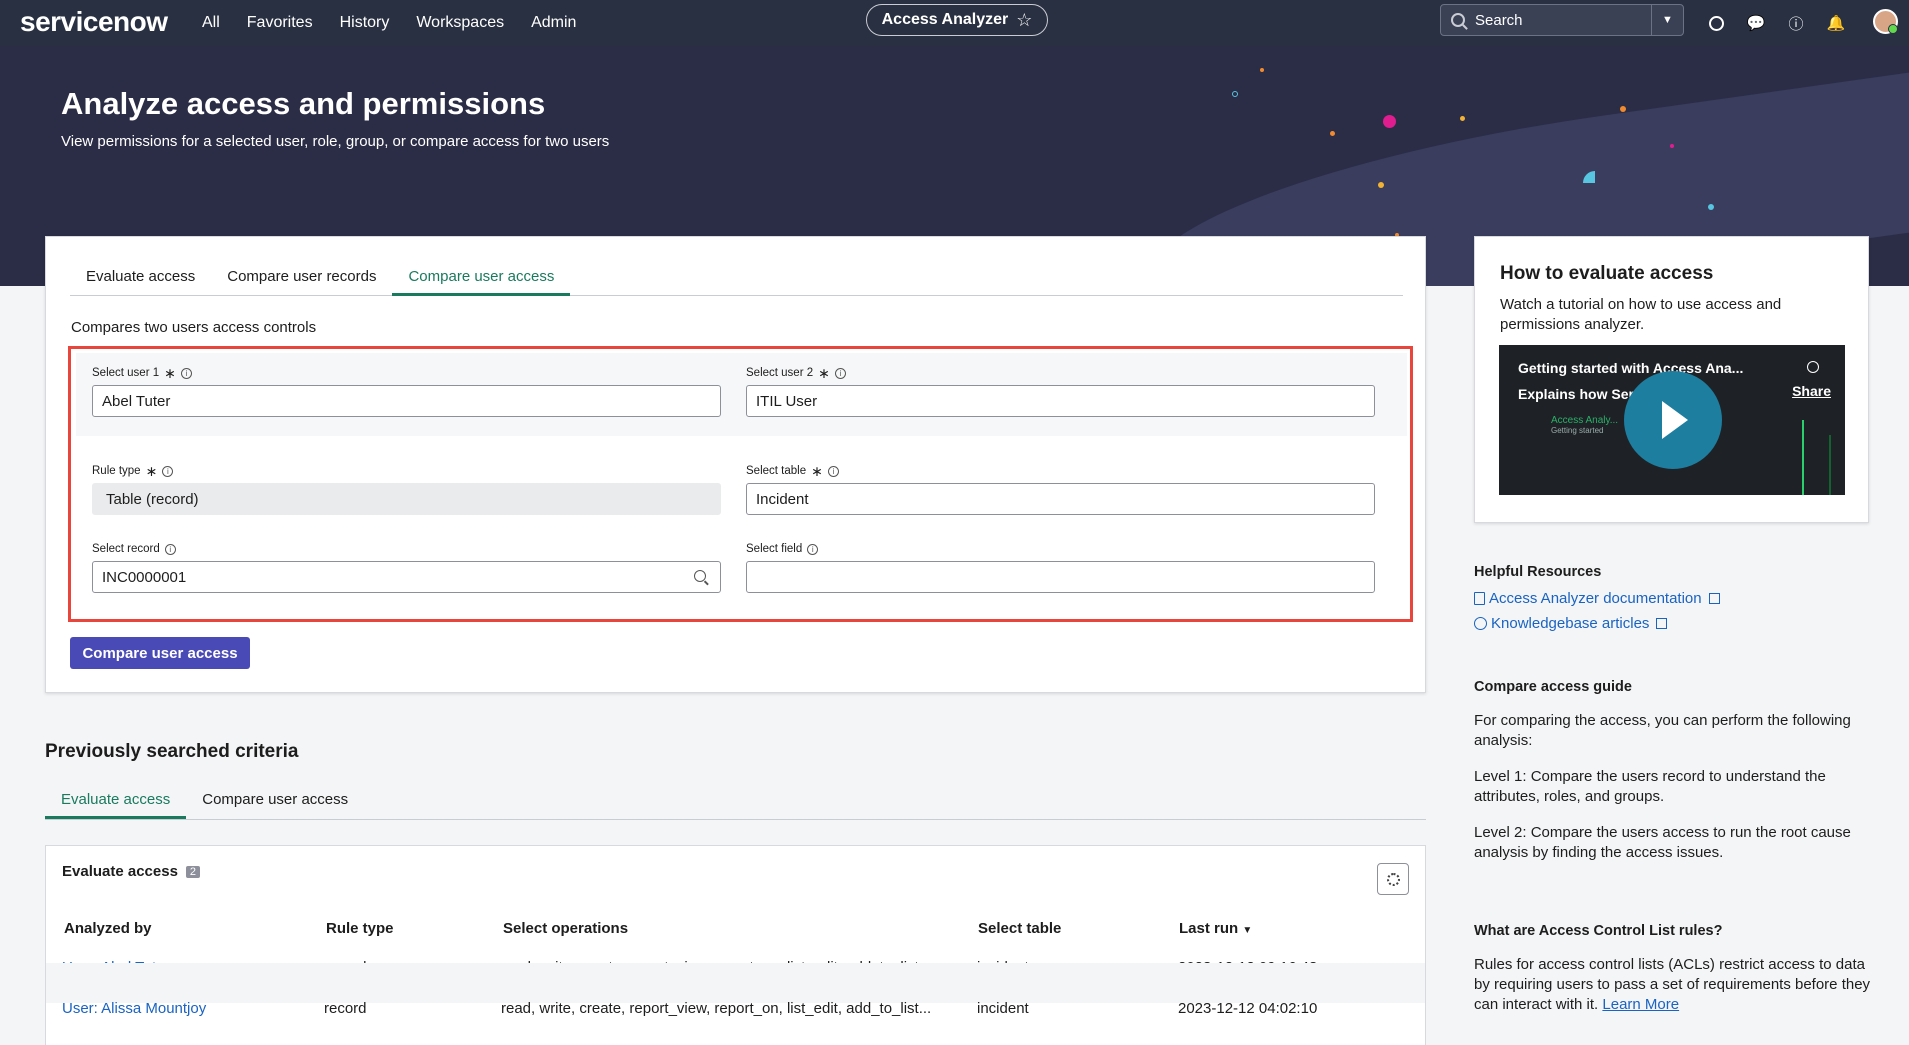 Image resolution: width=1909 pixels, height=1045 pixels. What do you see at coordinates (1570, 623) in the screenshot?
I see `kb-link-text: Knowledgebase articles` at bounding box center [1570, 623].